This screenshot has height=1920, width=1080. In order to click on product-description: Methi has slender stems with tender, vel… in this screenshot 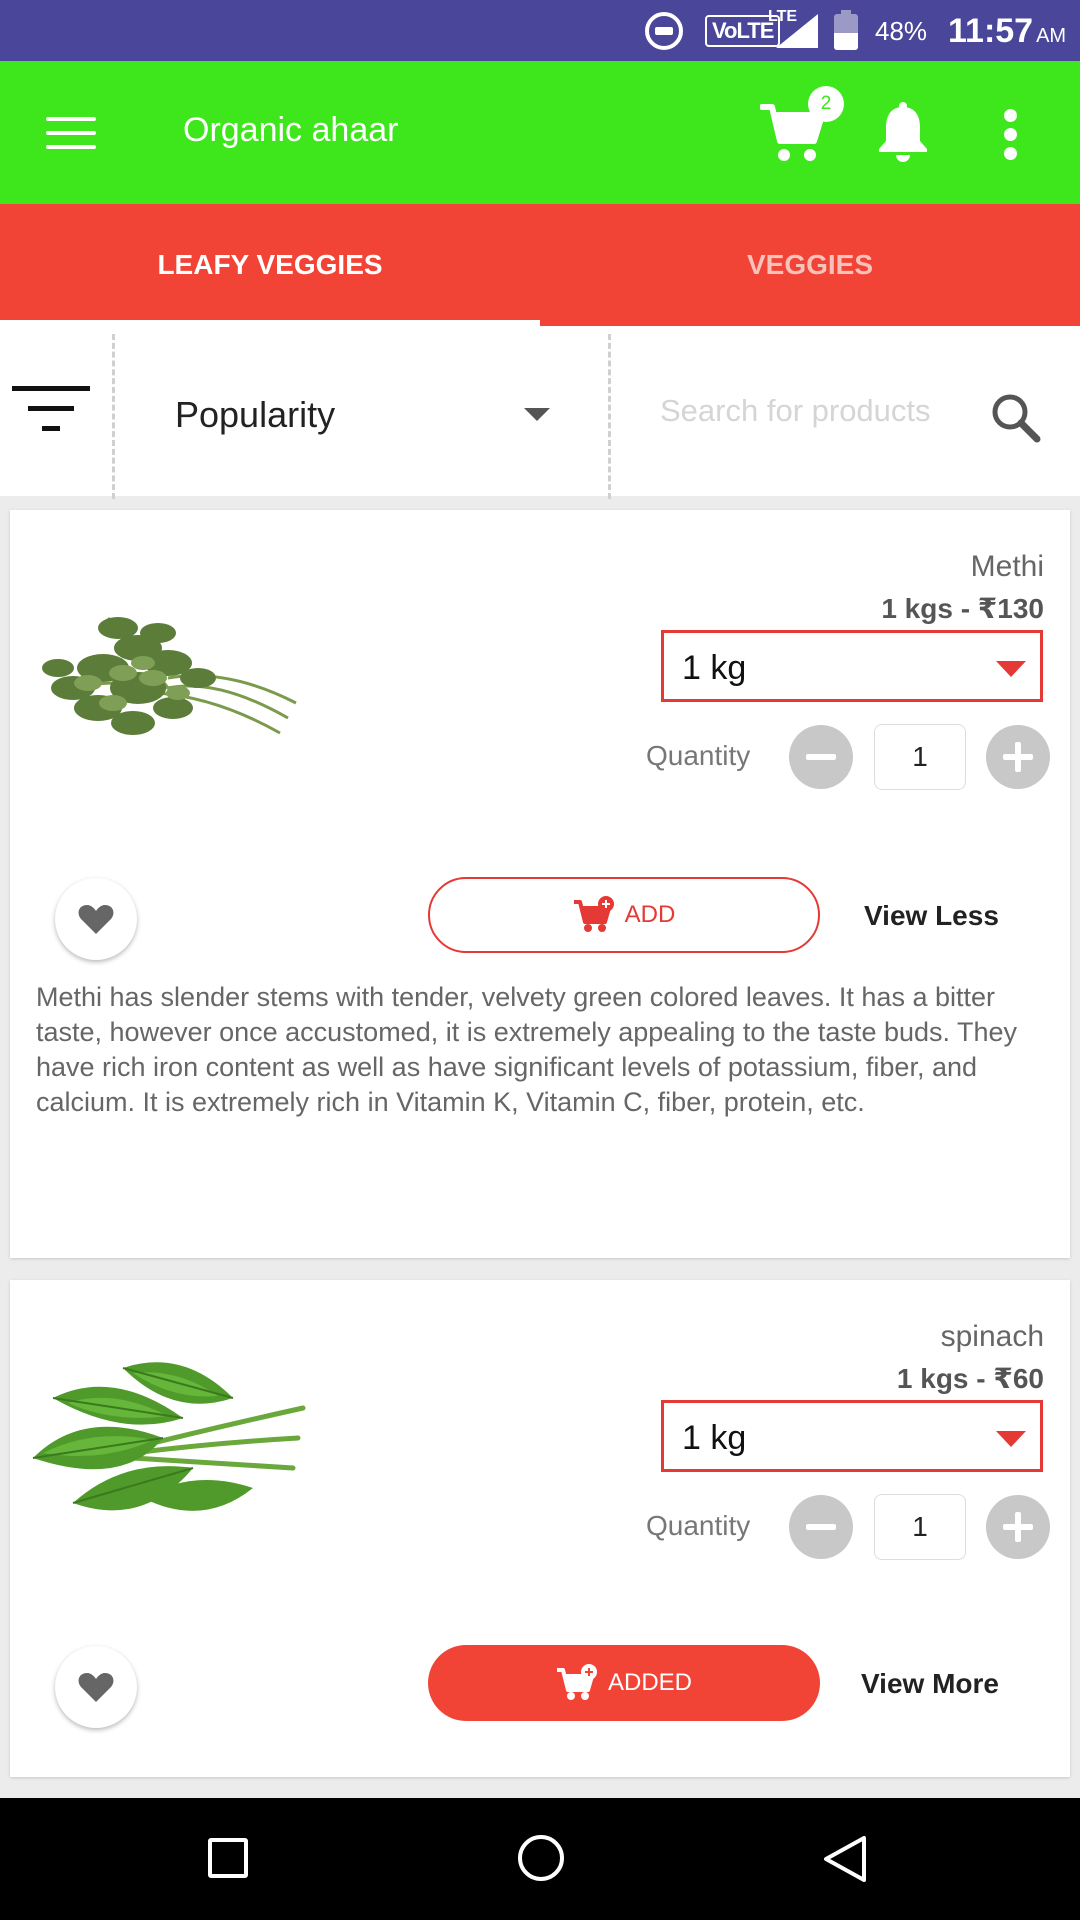, I will do `click(527, 1049)`.